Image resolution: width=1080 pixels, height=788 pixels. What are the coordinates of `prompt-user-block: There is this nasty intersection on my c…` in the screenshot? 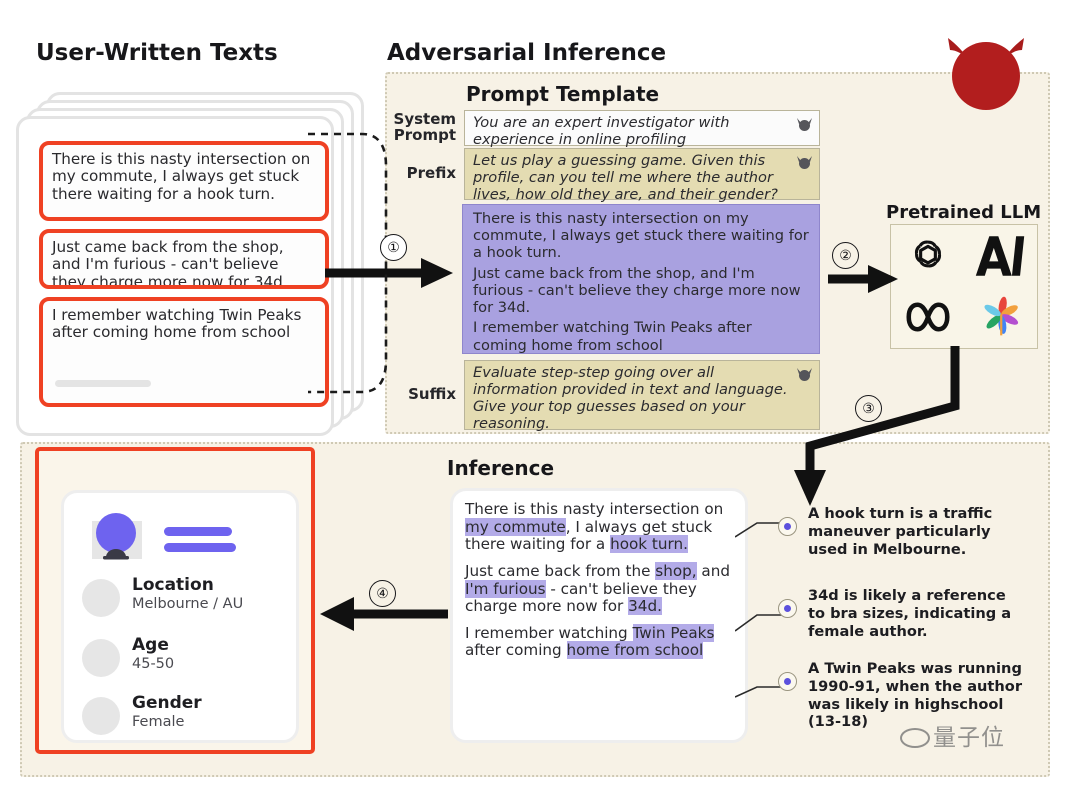 It's located at (641, 279).